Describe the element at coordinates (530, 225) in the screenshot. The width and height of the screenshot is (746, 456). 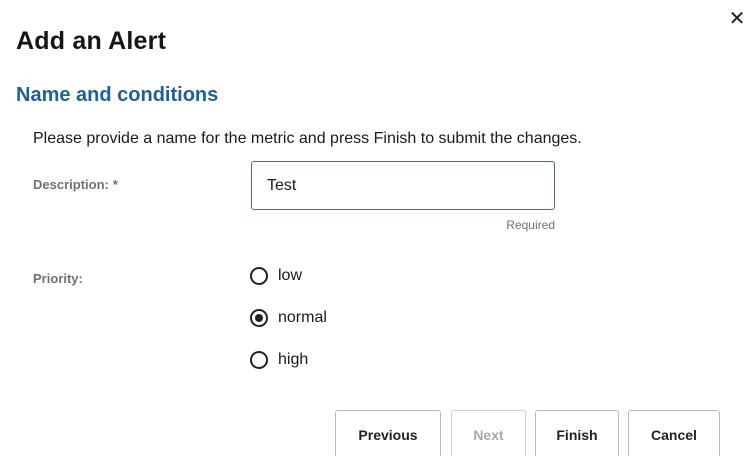
I see `required-hint: Required` at that location.